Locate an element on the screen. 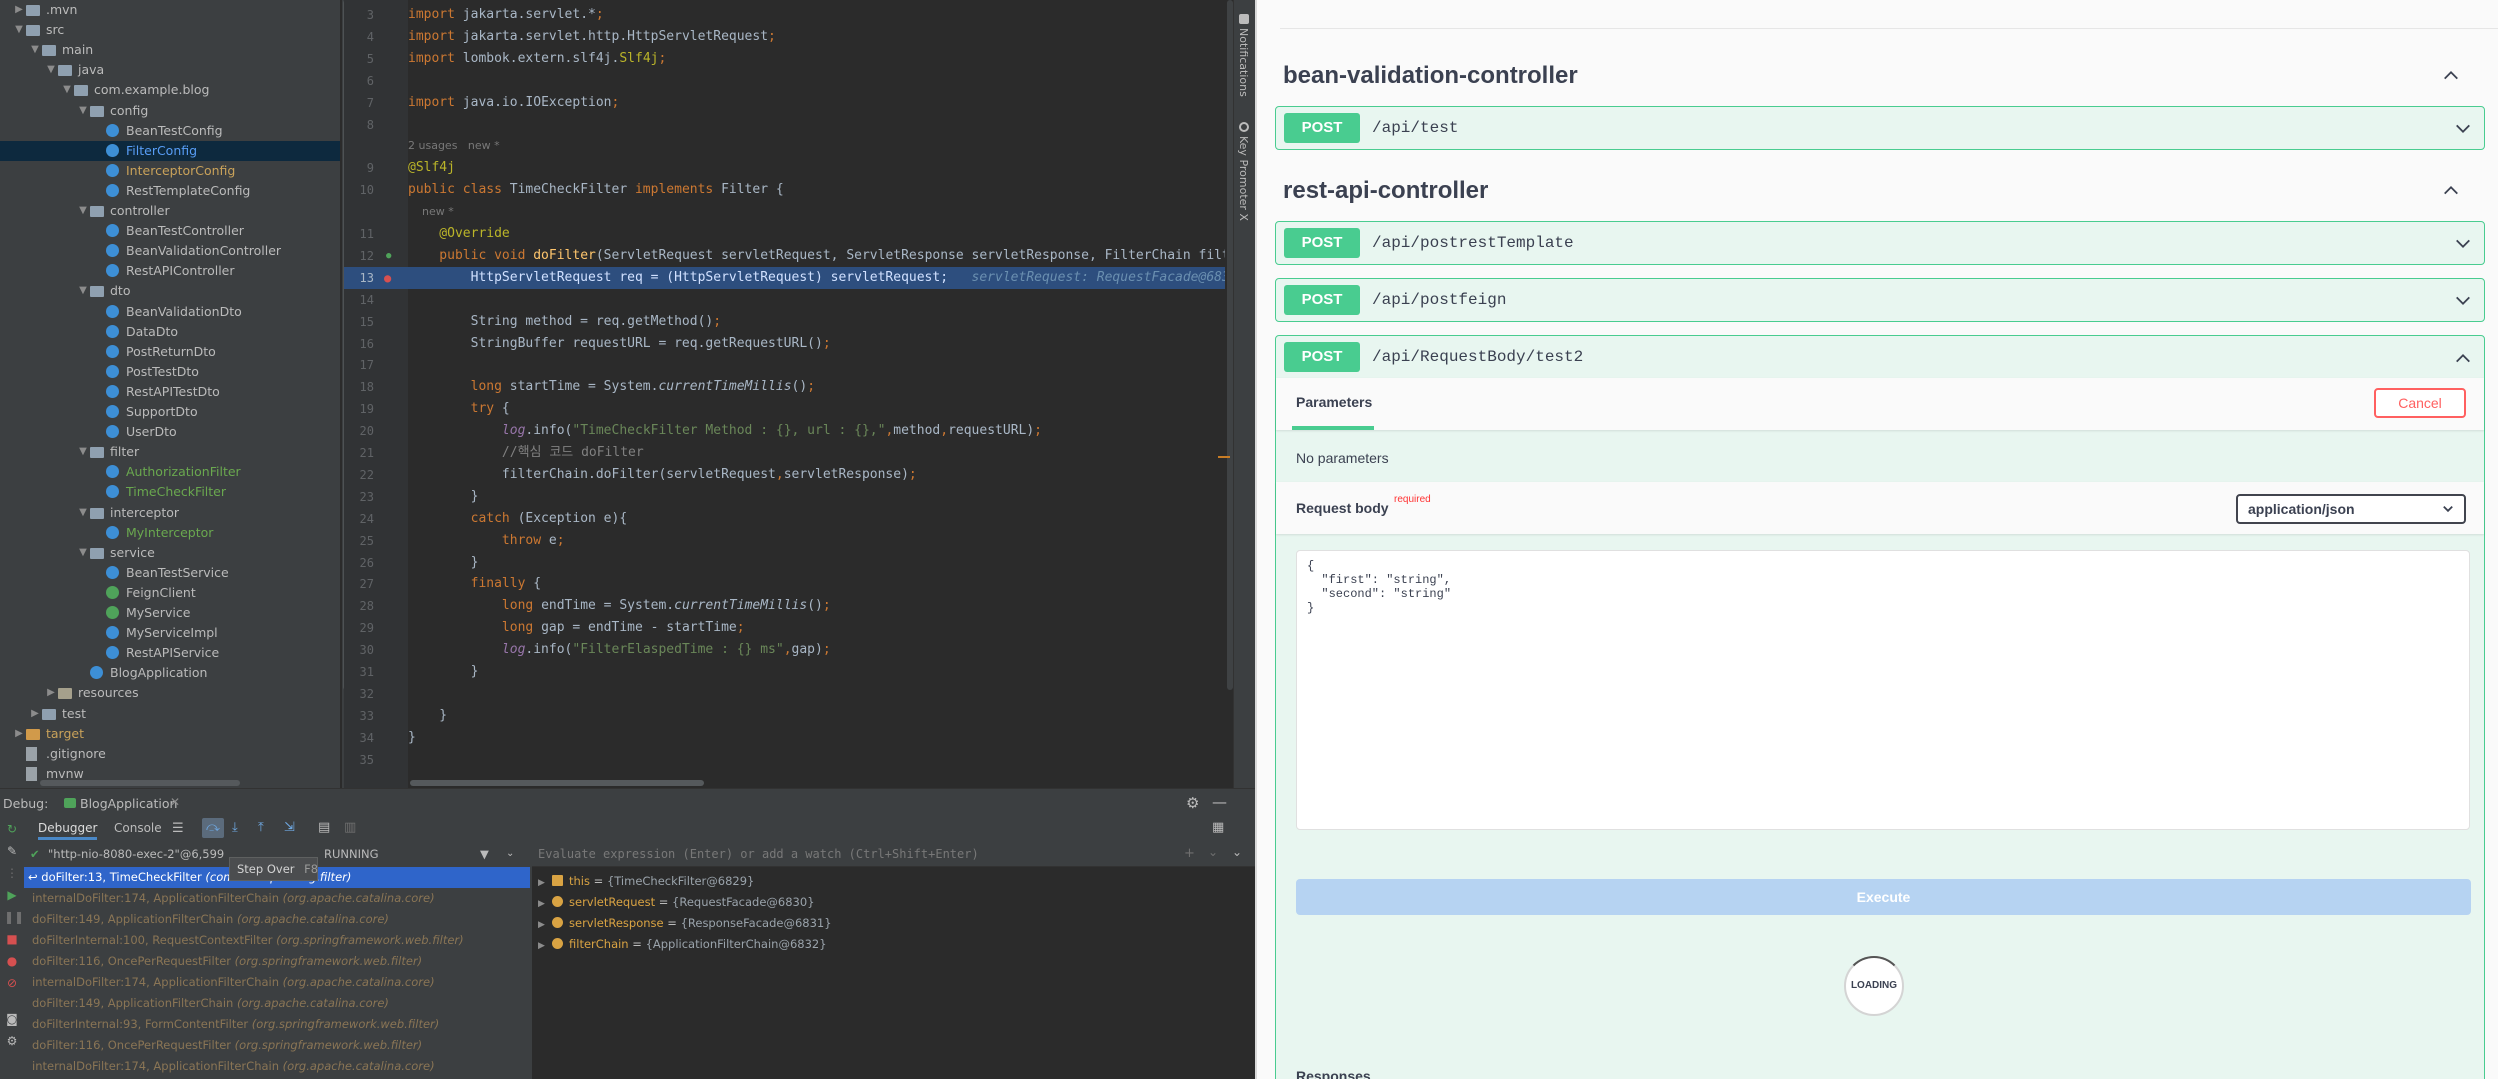  tree-item: ▶ target is located at coordinates (170, 734).